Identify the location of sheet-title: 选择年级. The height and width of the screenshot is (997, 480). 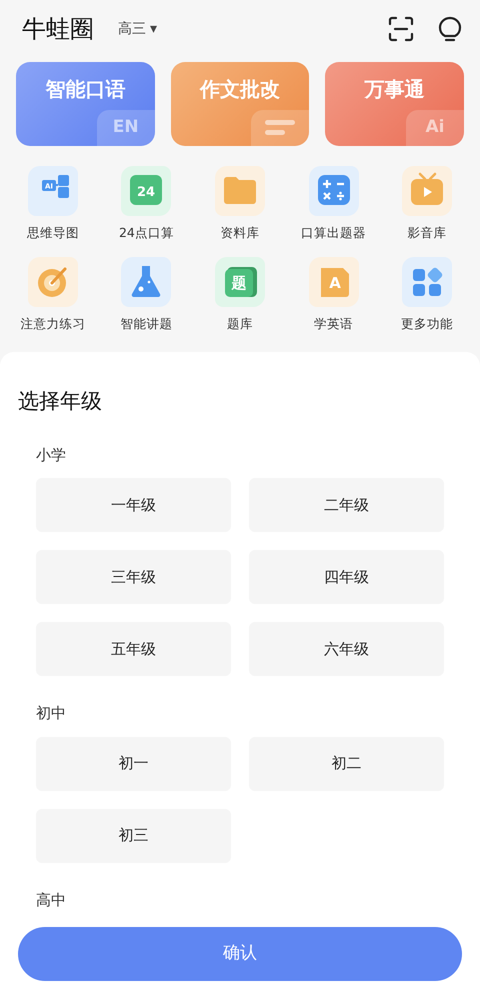
(60, 401).